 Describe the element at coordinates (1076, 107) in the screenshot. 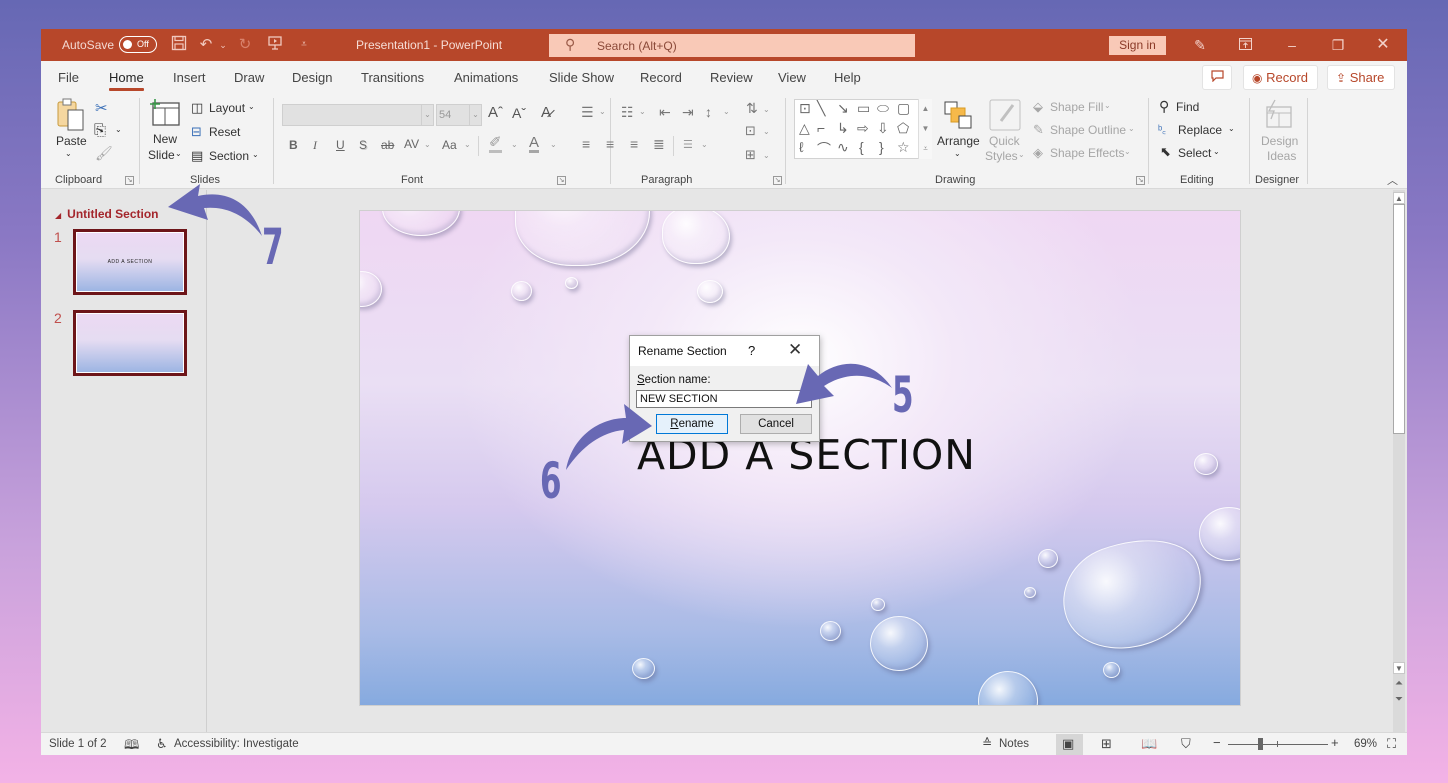

I see `shape-fill-button: Shape Fill` at that location.